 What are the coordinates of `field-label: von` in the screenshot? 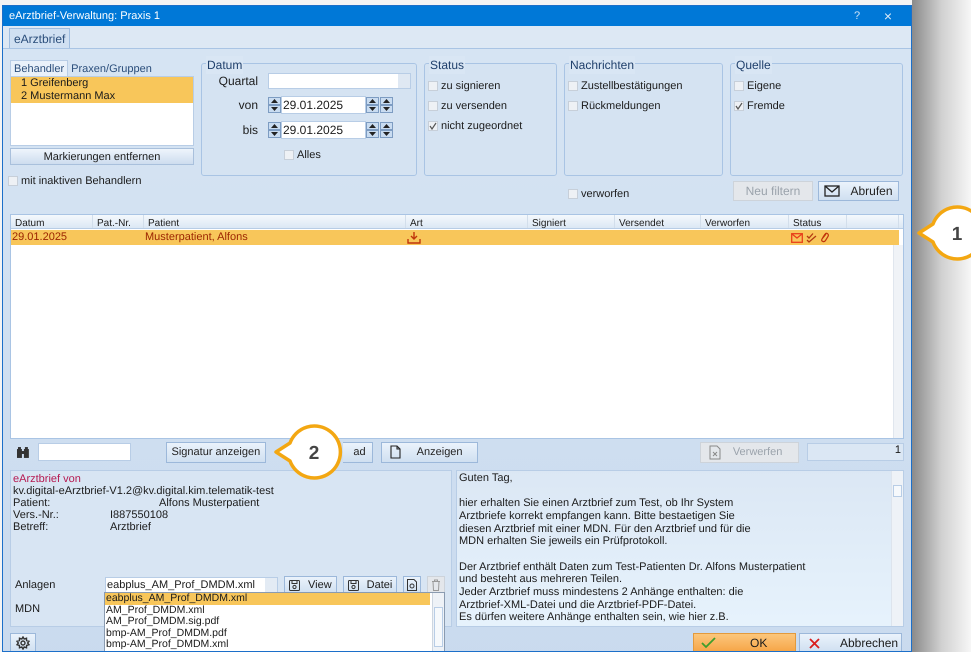 It's located at (248, 105).